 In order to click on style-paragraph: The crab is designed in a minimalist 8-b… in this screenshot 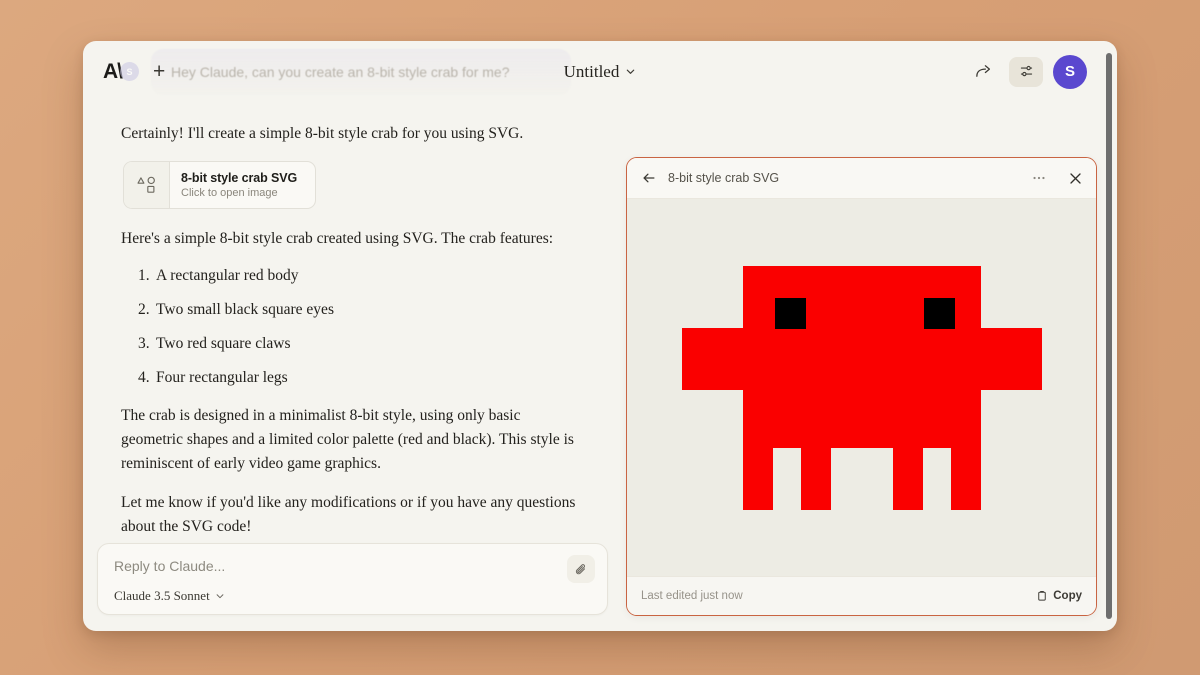, I will do `click(347, 439)`.